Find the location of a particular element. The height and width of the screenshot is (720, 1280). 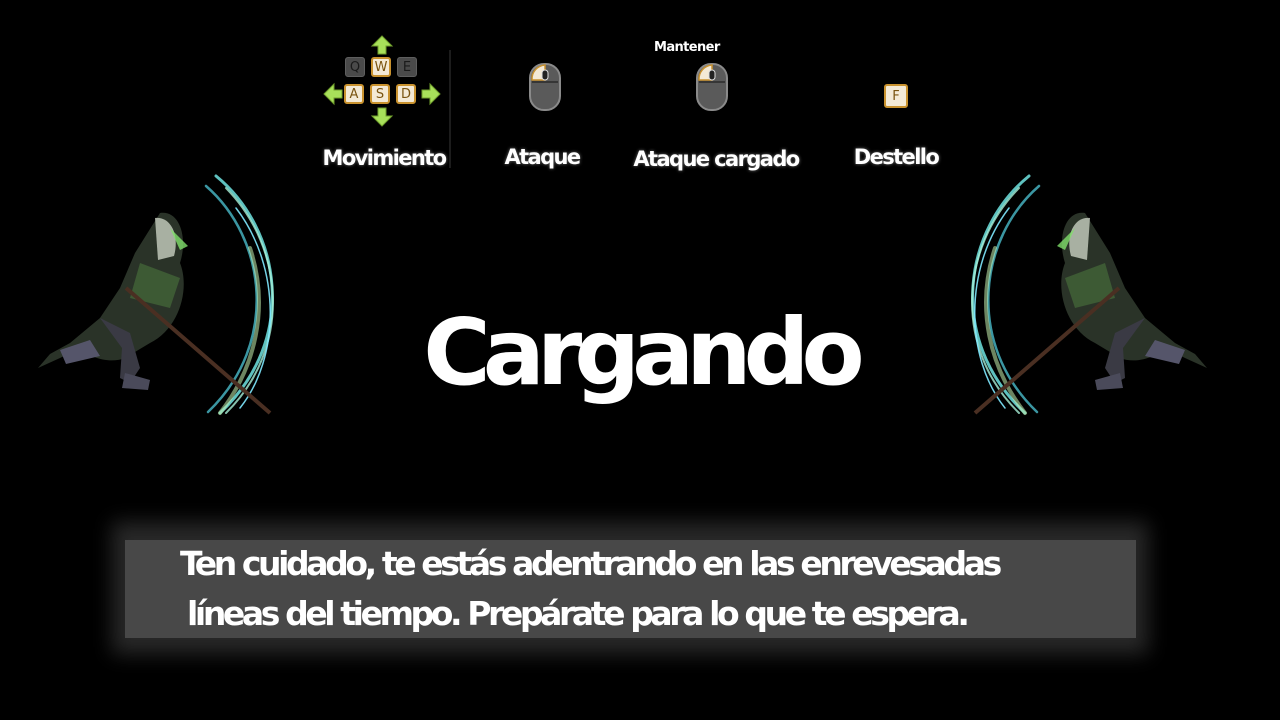

key-d: D is located at coordinates (406, 94).